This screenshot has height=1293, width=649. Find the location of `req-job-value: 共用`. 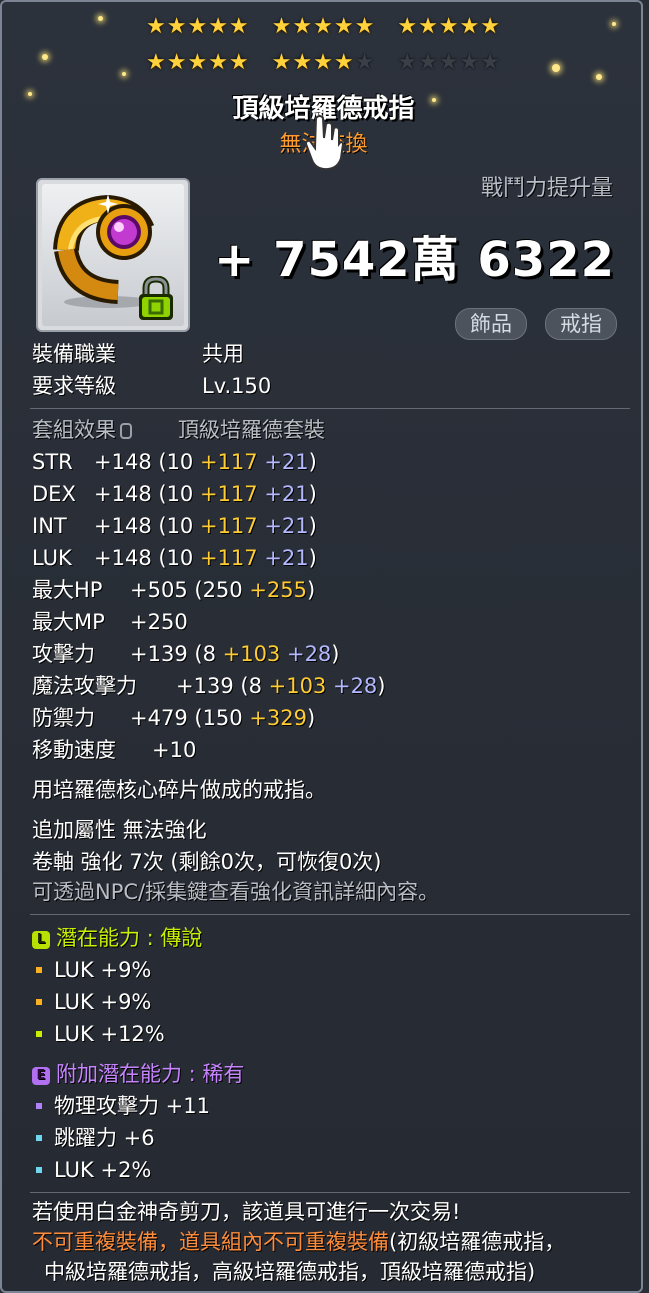

req-job-value: 共用 is located at coordinates (223, 354).